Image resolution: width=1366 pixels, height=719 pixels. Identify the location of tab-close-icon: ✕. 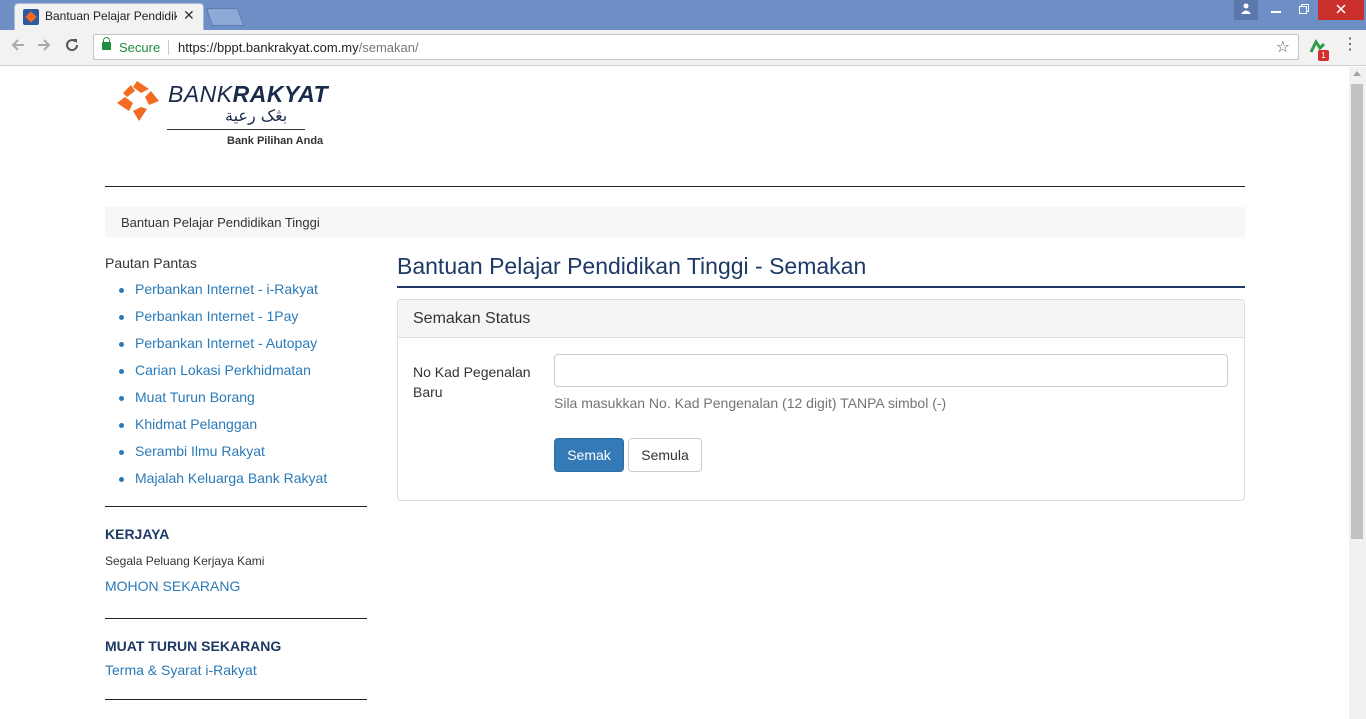
(189, 15).